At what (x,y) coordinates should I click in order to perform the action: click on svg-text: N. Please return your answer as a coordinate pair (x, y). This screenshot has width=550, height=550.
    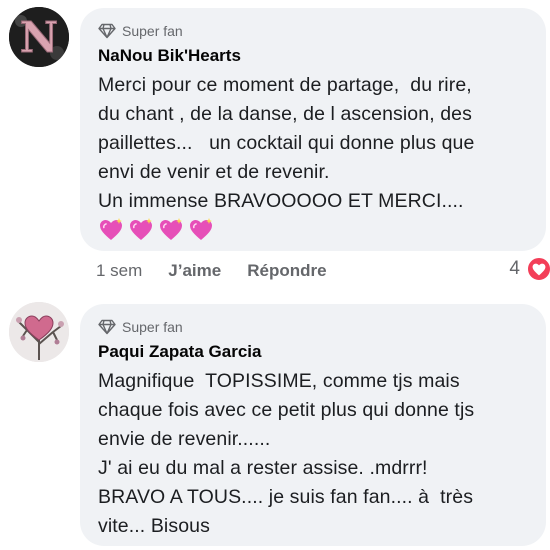
    Looking at the image, I should click on (39, 37).